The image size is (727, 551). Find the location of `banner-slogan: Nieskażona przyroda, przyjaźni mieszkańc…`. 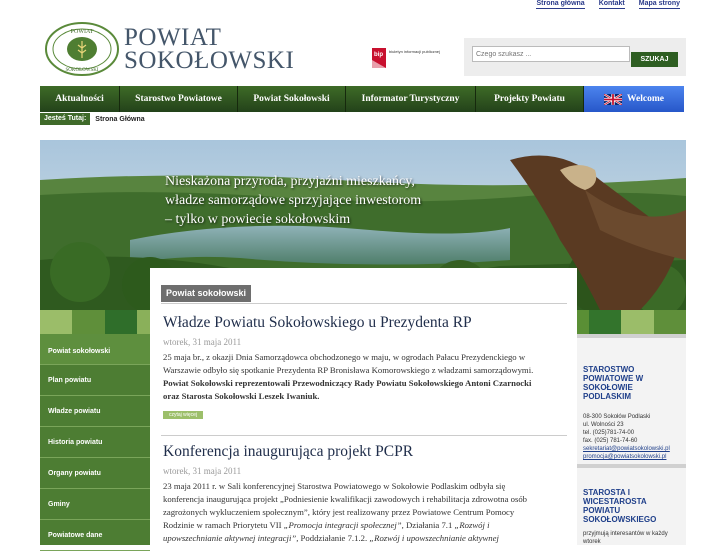

banner-slogan: Nieskażona przyroda, przyjaźni mieszkańc… is located at coordinates (293, 200).